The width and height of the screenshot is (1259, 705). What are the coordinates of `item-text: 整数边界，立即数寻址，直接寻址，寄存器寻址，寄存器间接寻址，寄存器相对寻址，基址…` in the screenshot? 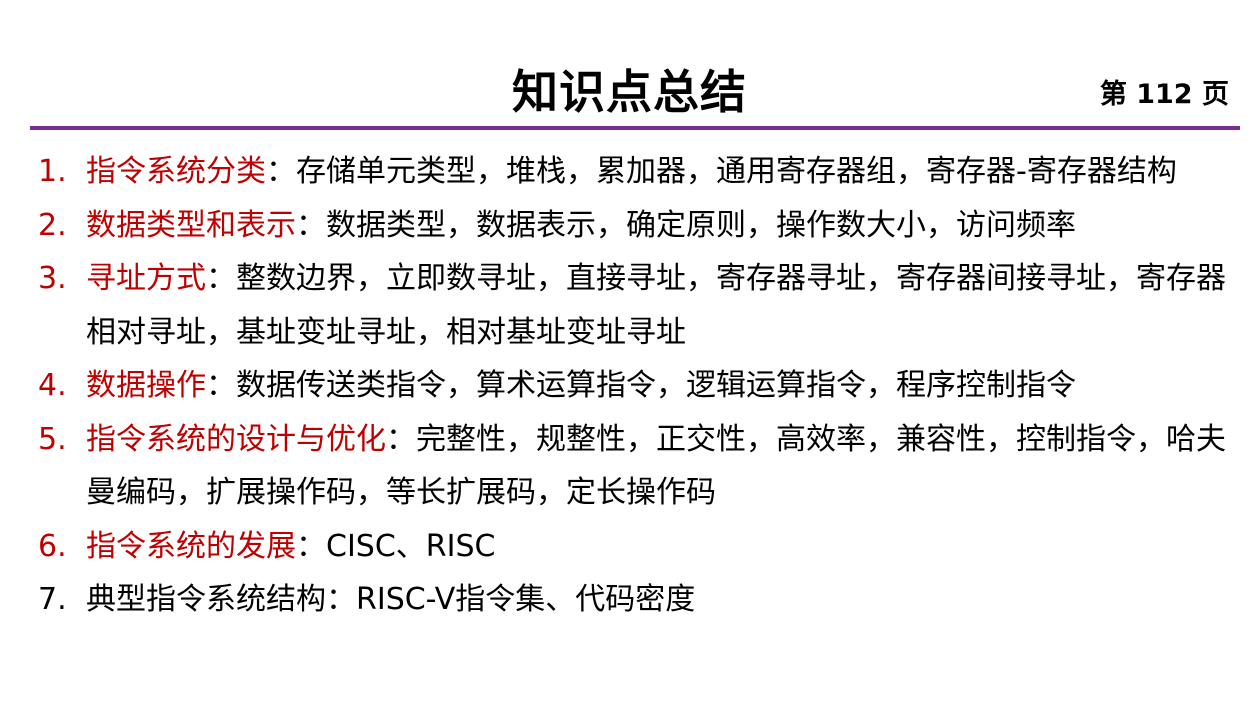 It's located at (656, 305).